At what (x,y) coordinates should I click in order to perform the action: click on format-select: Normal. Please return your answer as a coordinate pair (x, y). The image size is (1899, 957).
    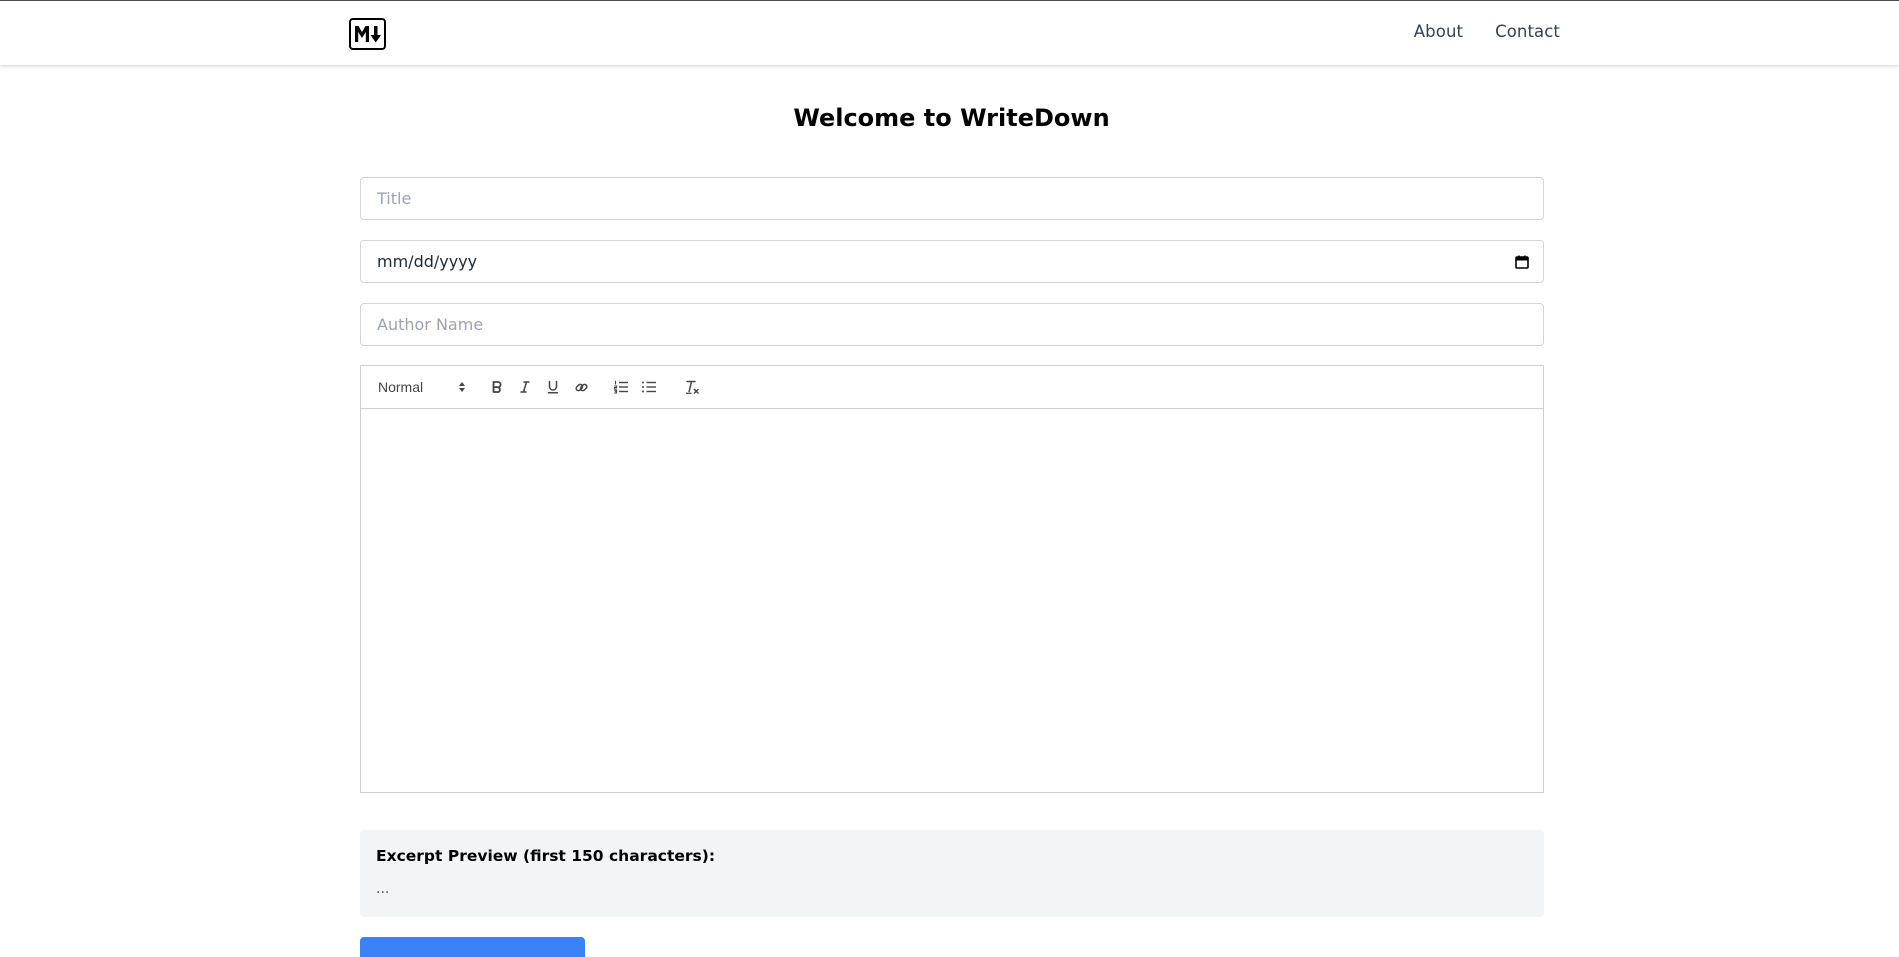
    Looking at the image, I should click on (422, 387).